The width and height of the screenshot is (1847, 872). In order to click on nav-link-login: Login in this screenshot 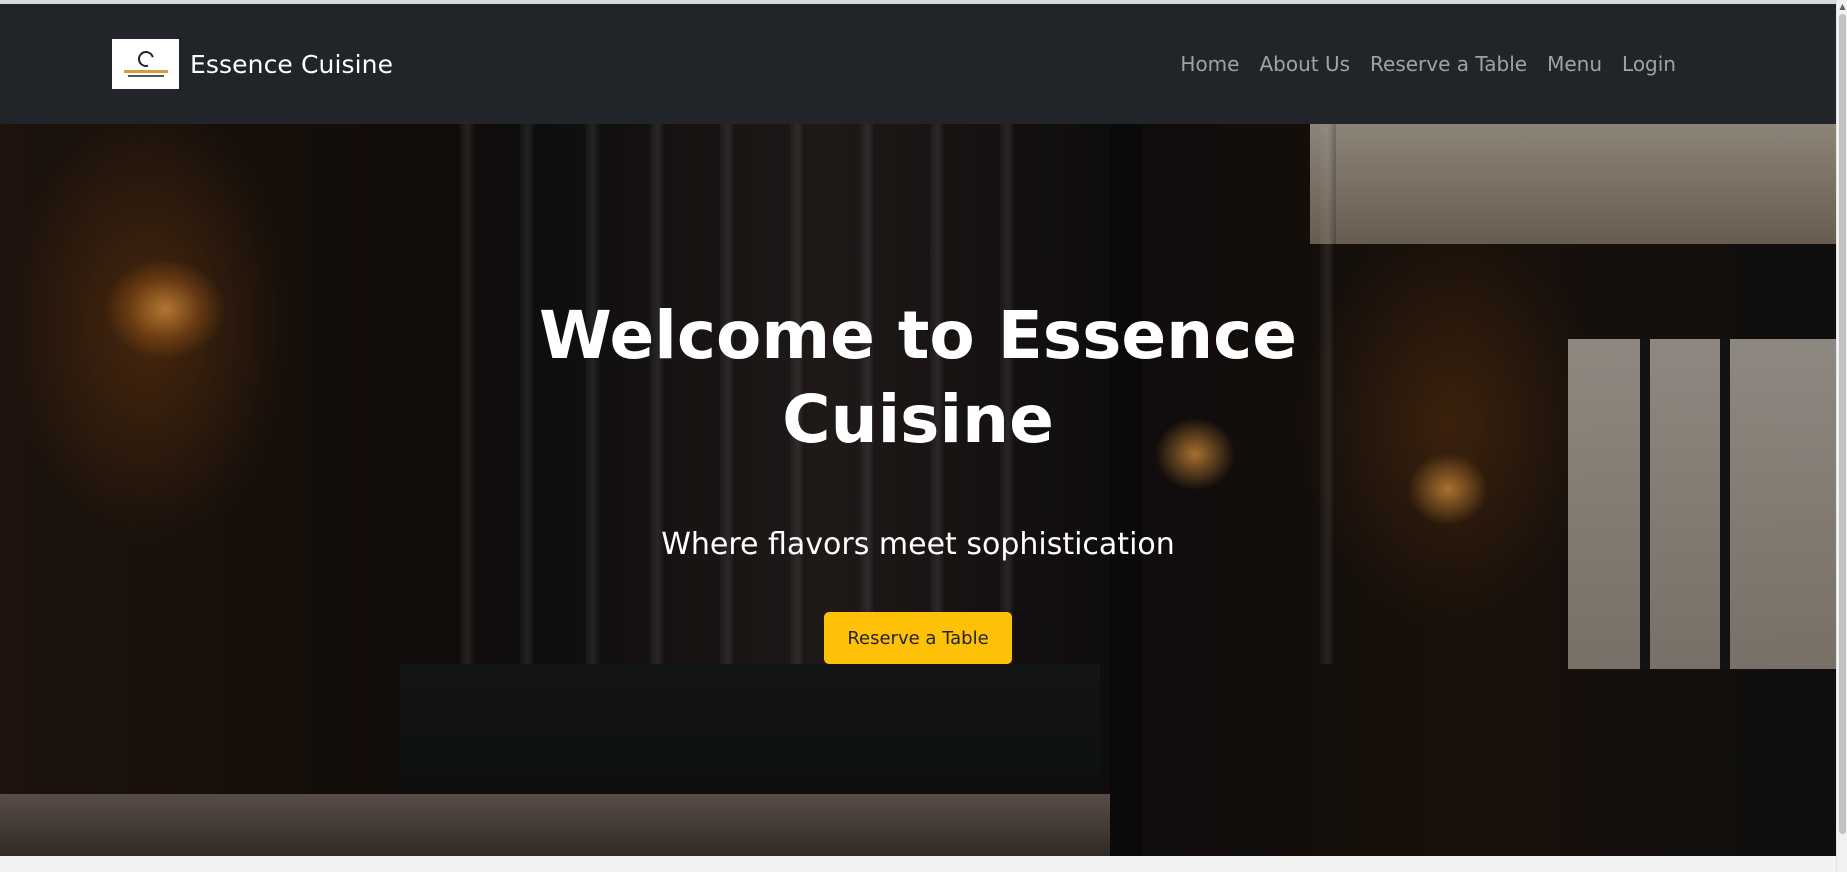, I will do `click(1649, 64)`.